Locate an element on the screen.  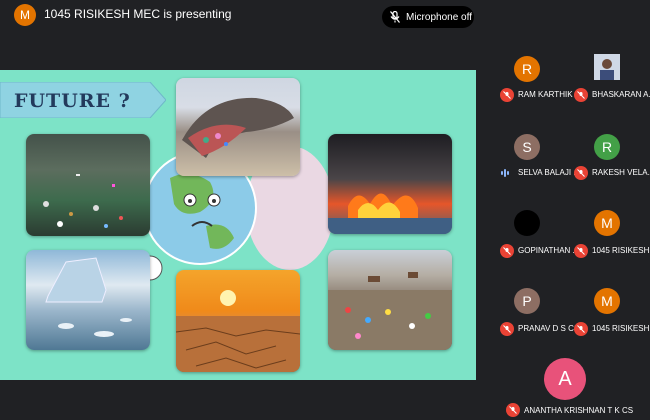
presenter-label: 1045 RISIKESH MEC is presenting is located at coordinates (138, 14).